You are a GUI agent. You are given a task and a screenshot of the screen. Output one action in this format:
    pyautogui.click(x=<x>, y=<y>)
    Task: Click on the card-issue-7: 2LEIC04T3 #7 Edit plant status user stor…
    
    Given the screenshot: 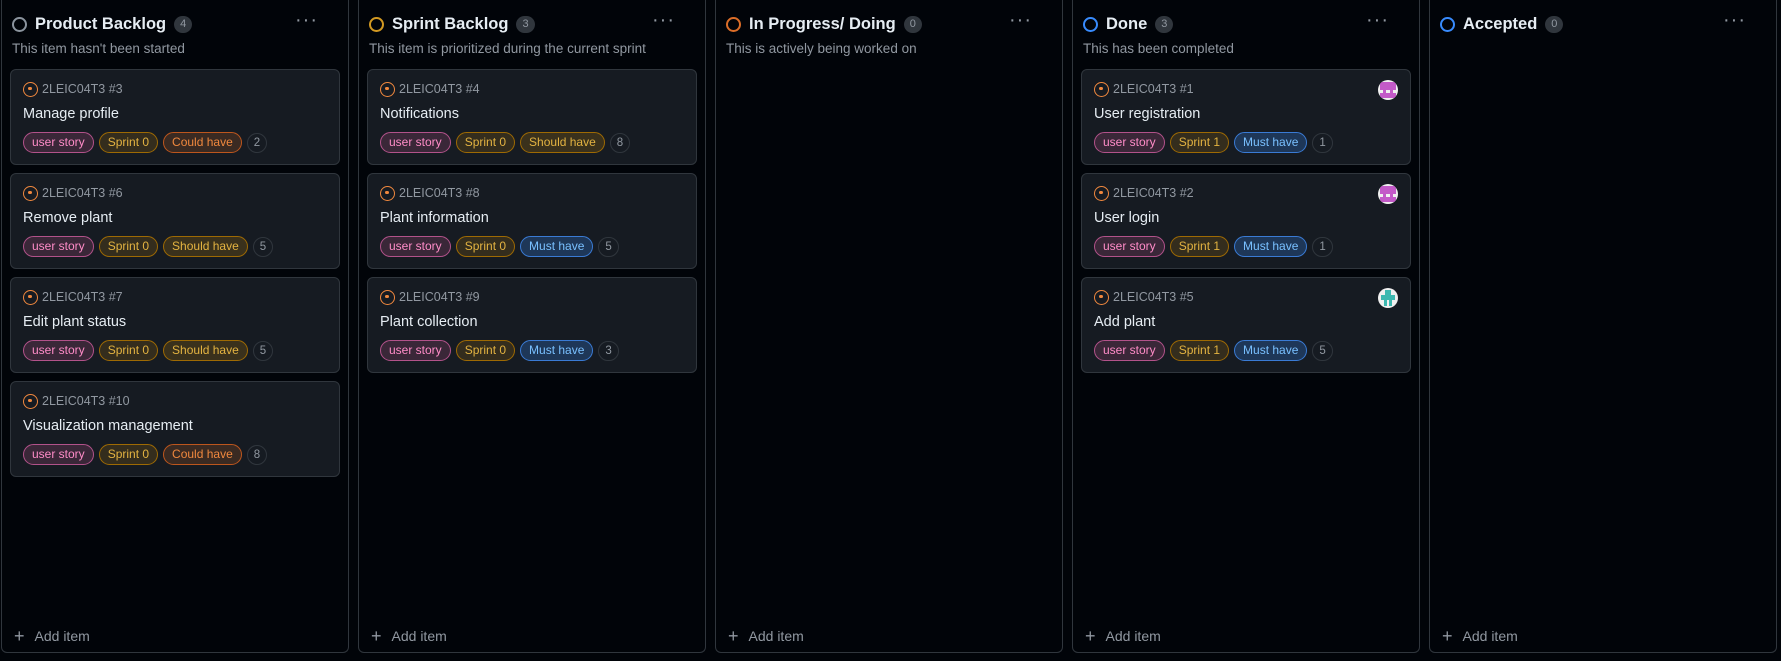 What is the action you would take?
    pyautogui.click(x=175, y=325)
    